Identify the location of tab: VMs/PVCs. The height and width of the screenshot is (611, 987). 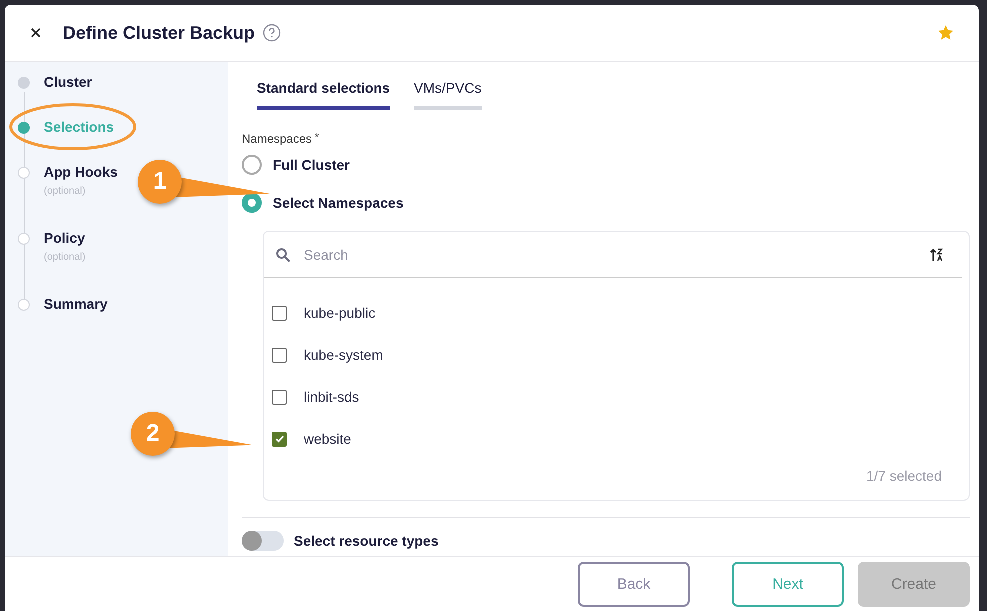
(448, 94).